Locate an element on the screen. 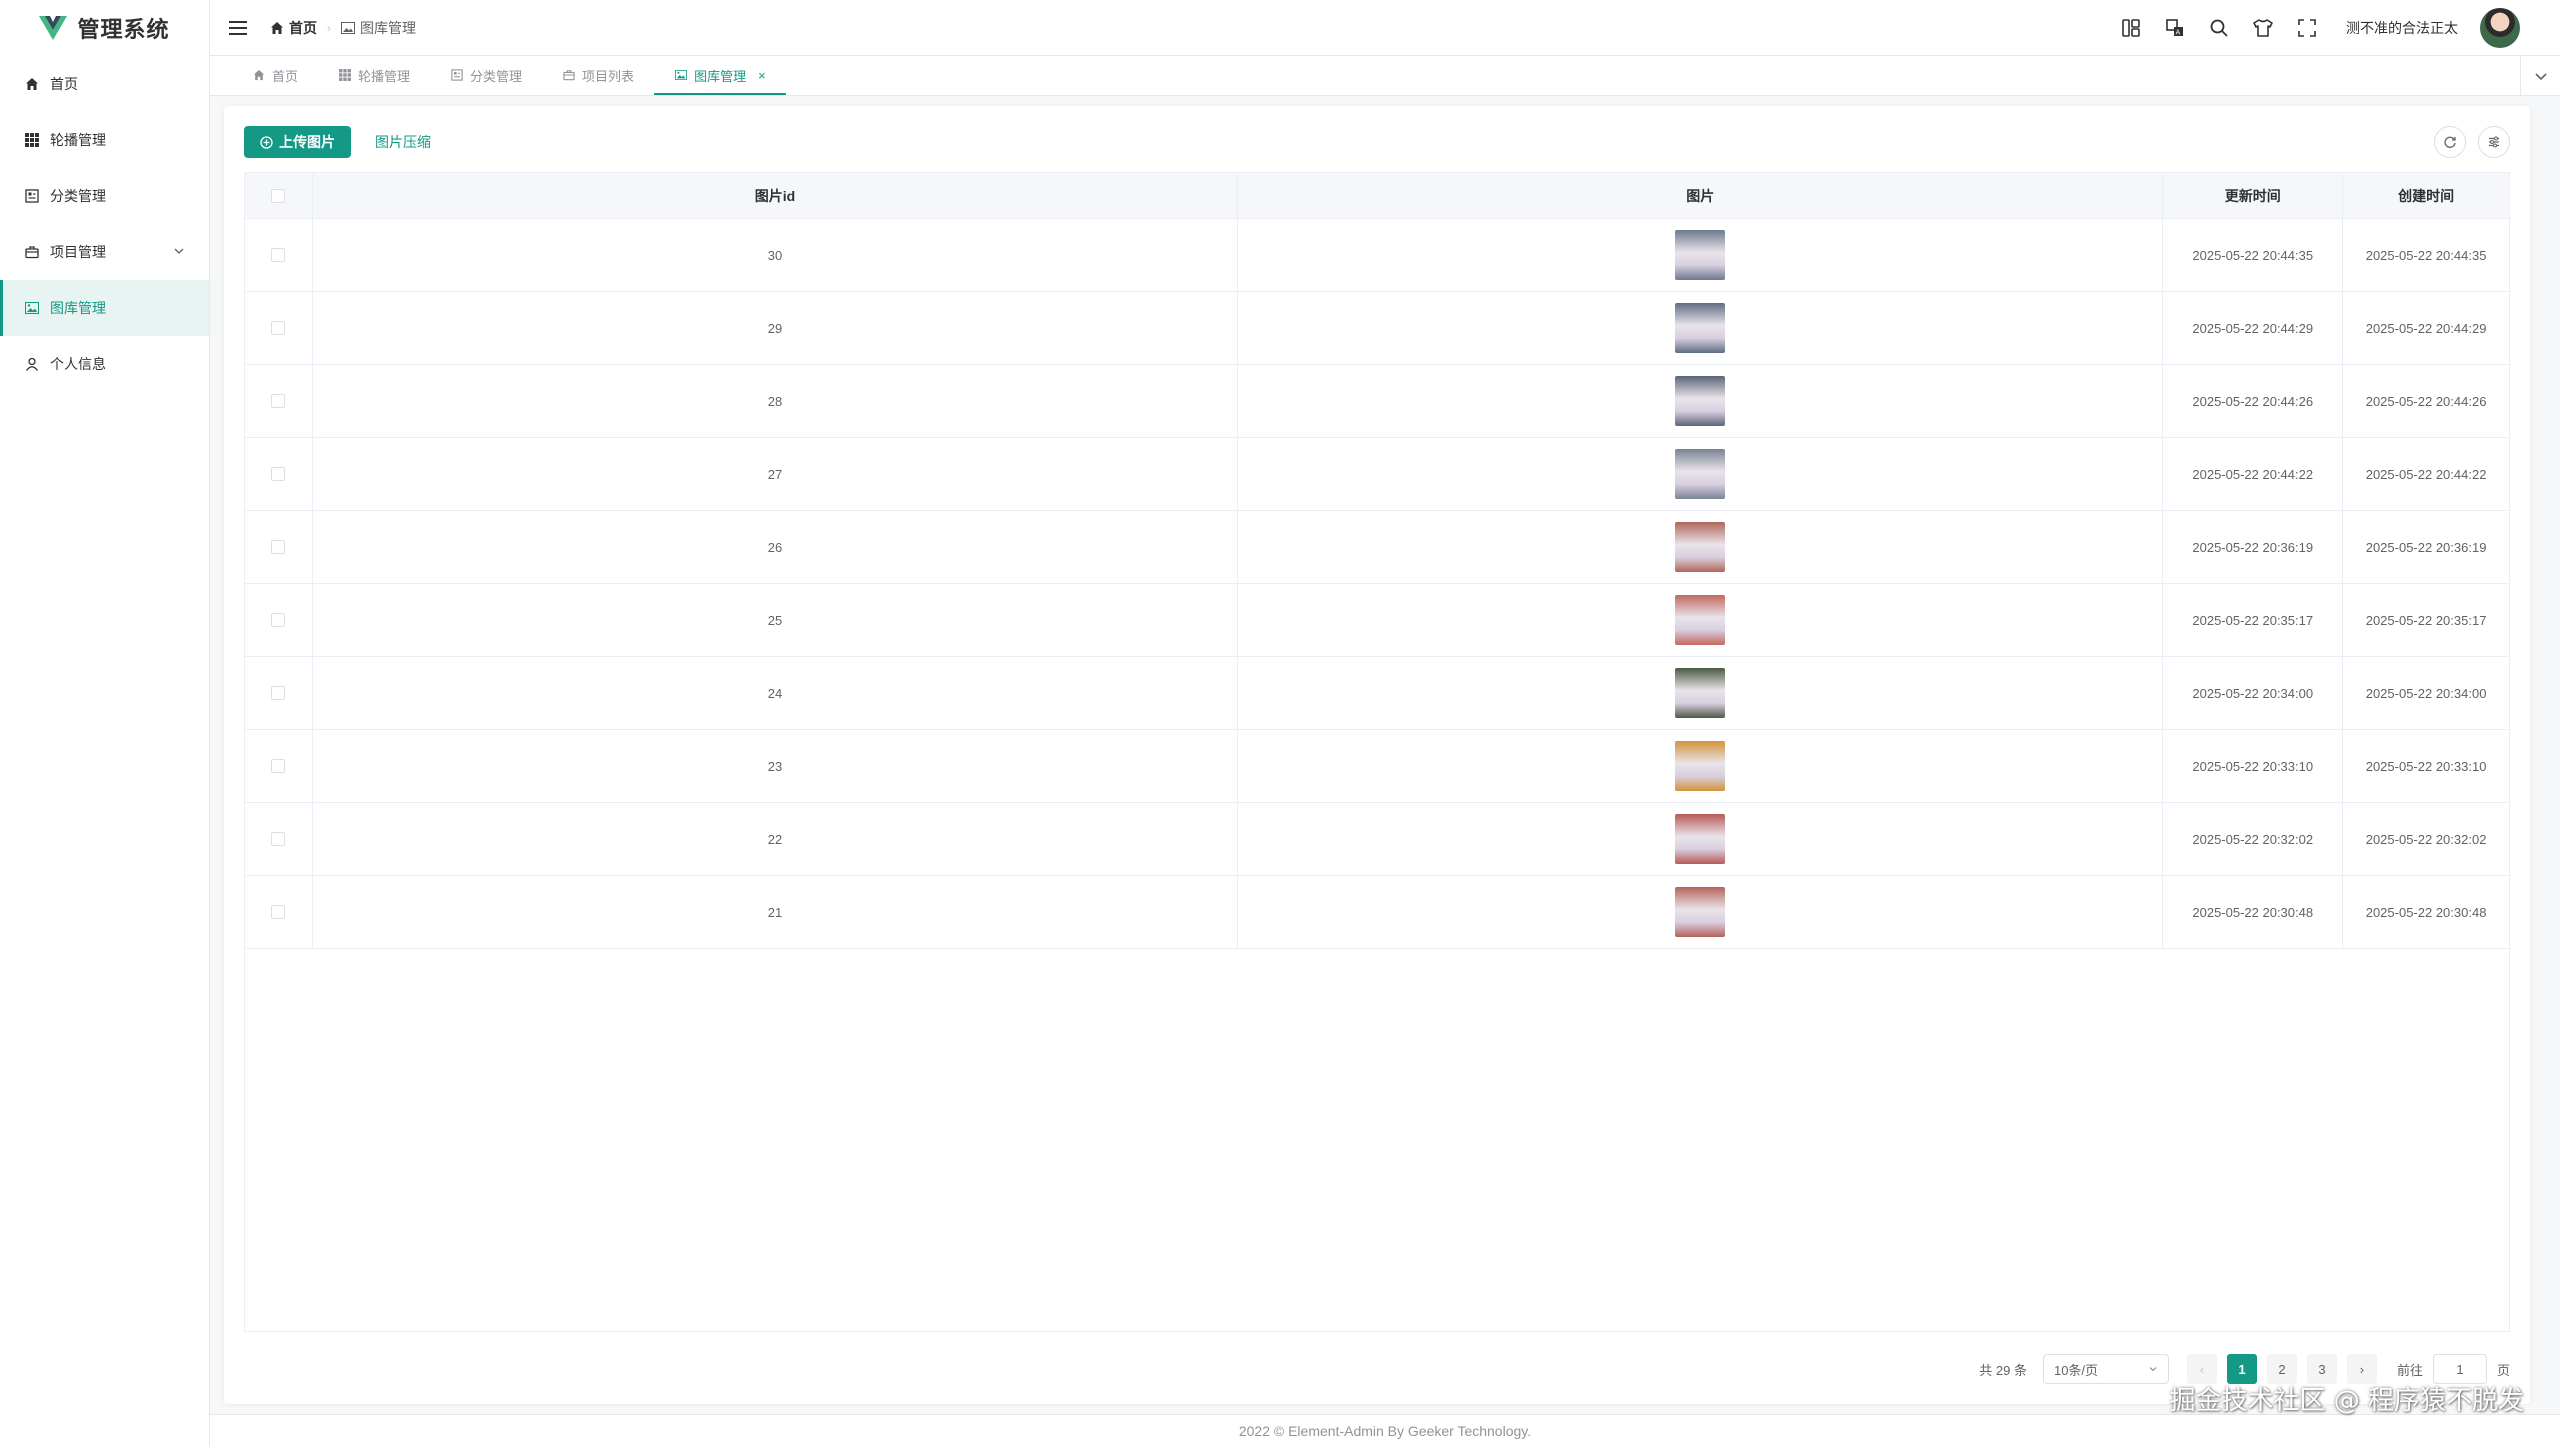  cell-id: 24 is located at coordinates (776, 693).